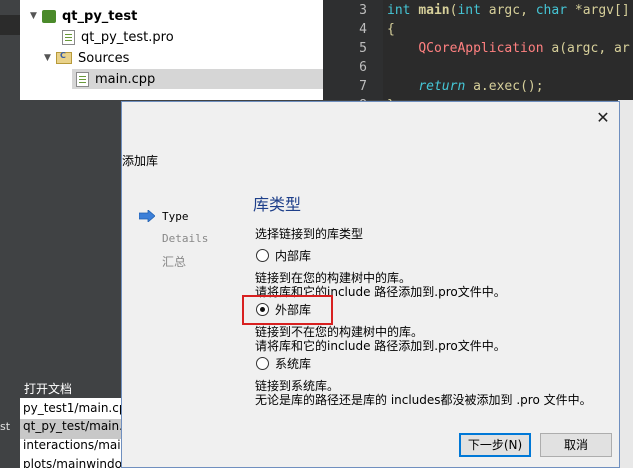 This screenshot has height=468, width=633. What do you see at coordinates (262, 363) in the screenshot?
I see `radio-system-library` at bounding box center [262, 363].